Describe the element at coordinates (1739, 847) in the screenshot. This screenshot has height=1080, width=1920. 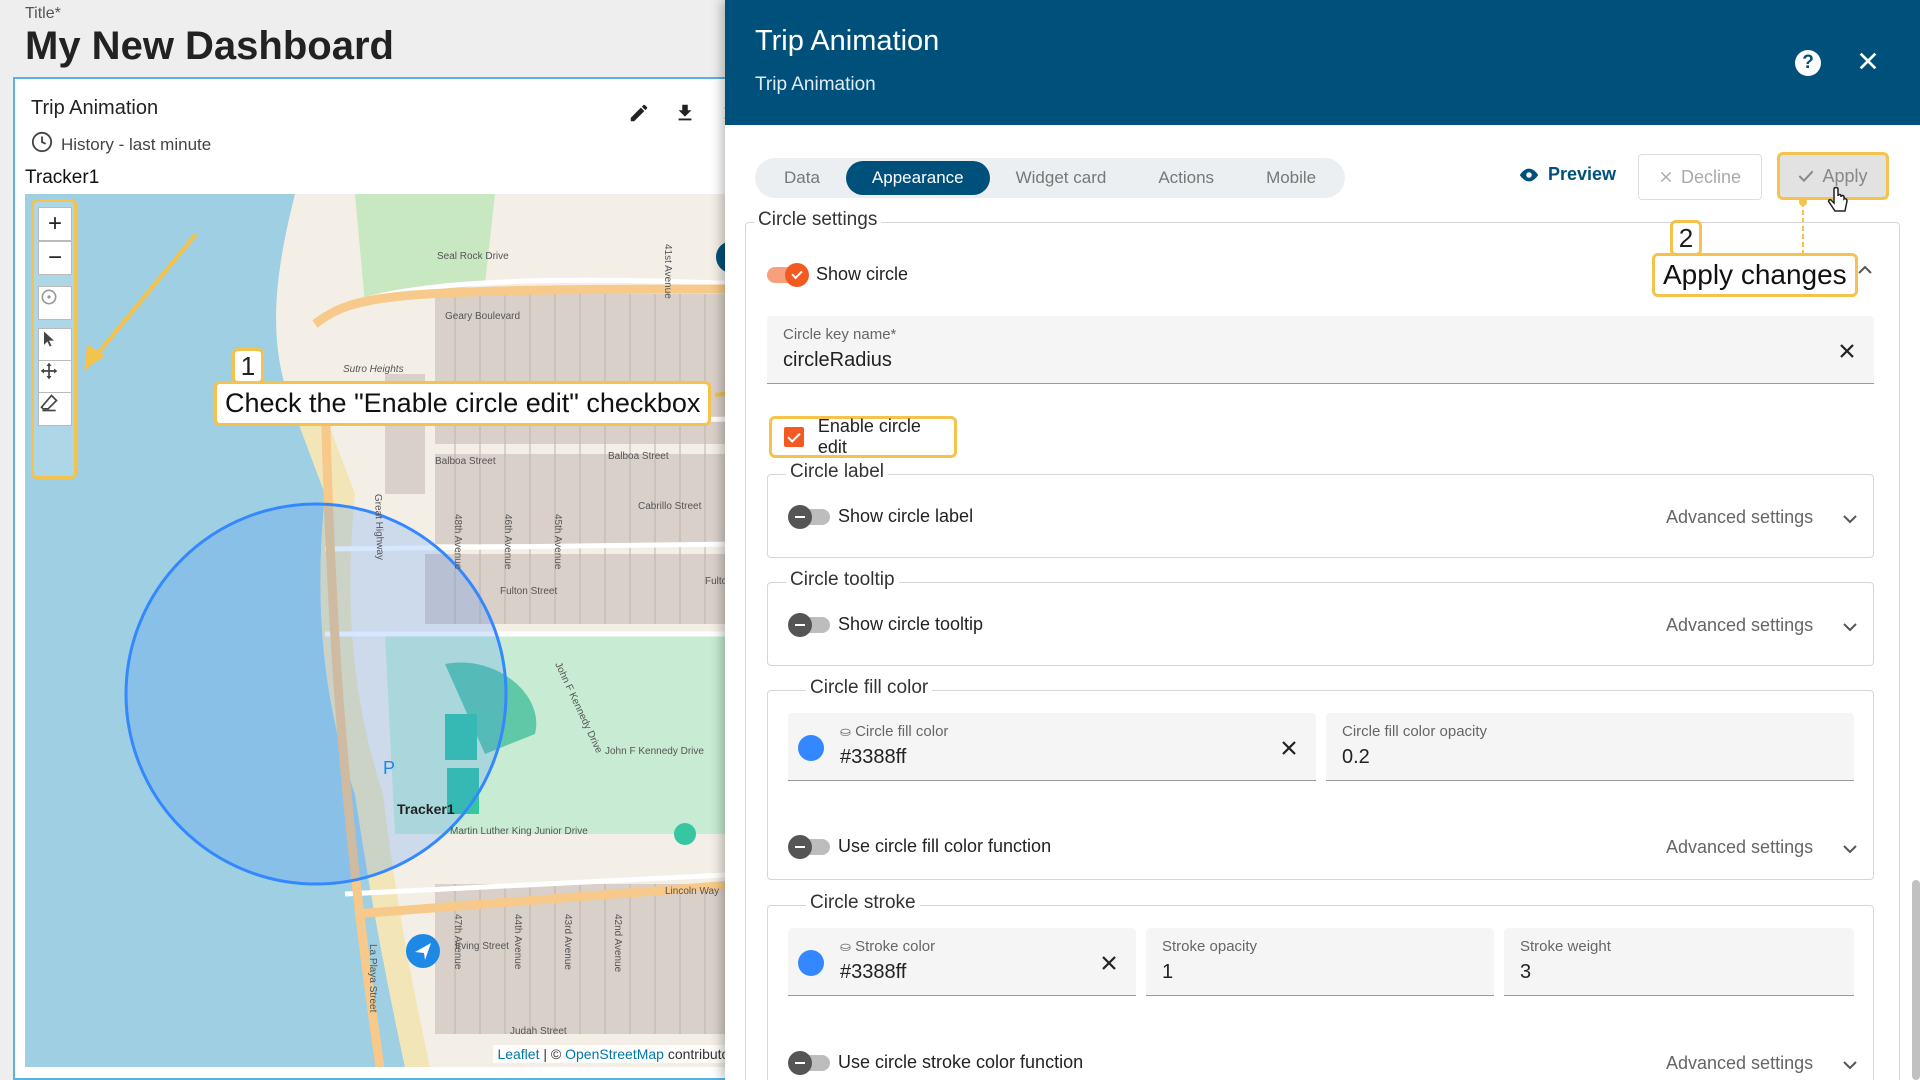
I see `circle-fill-advanced: Advanced settings` at that location.